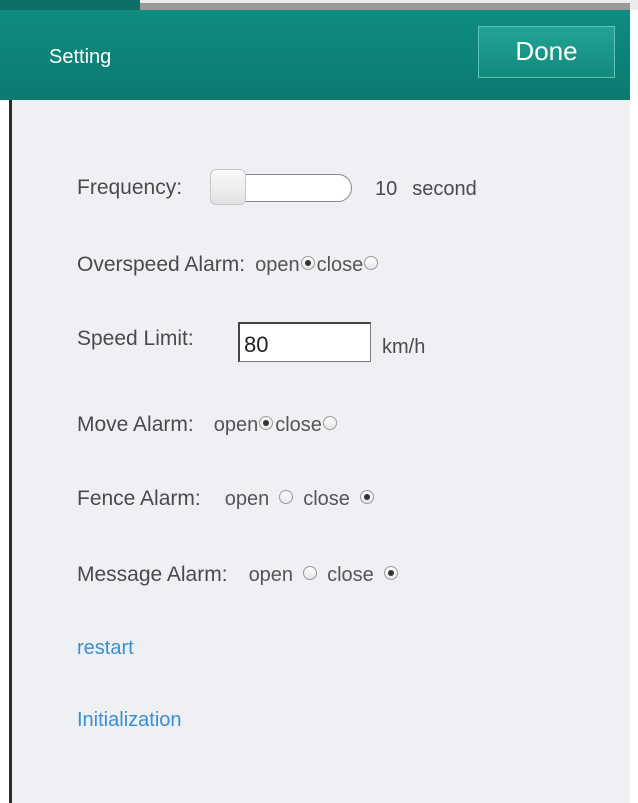  I want to click on frequency-value: 10, so click(386, 189).